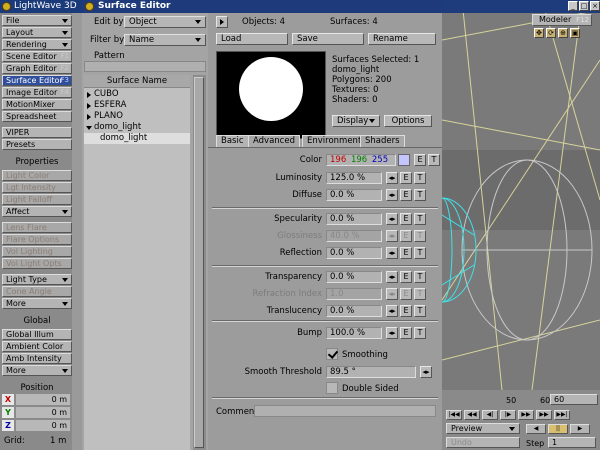 This screenshot has width=600, height=450. What do you see at coordinates (137, 138) in the screenshot?
I see `surface-item-domo-light: domo_light` at bounding box center [137, 138].